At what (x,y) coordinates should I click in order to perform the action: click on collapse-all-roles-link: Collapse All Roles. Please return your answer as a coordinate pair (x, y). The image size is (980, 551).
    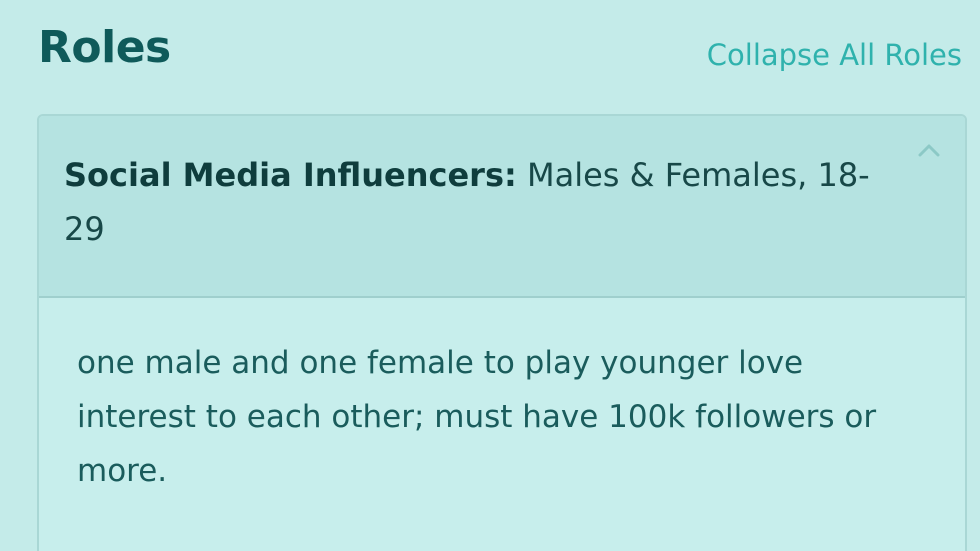
    Looking at the image, I should click on (834, 55).